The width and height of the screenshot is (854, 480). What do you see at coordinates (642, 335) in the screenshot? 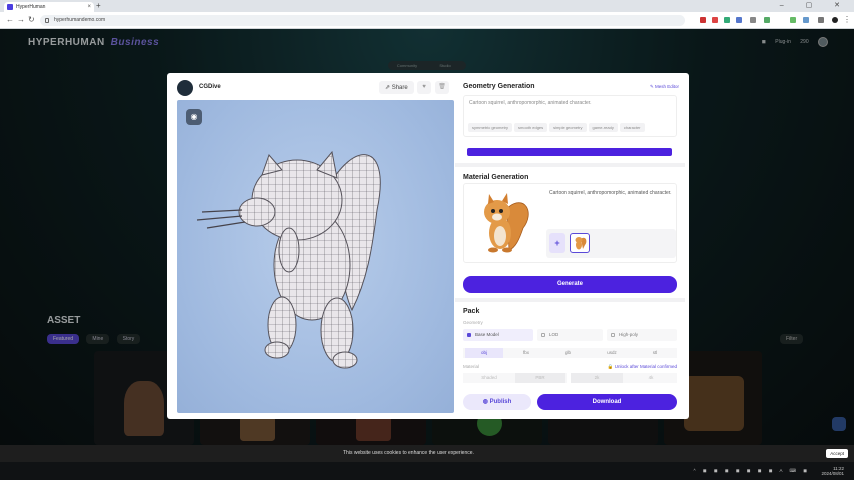
I see `option-high-poly: High-poly` at bounding box center [642, 335].